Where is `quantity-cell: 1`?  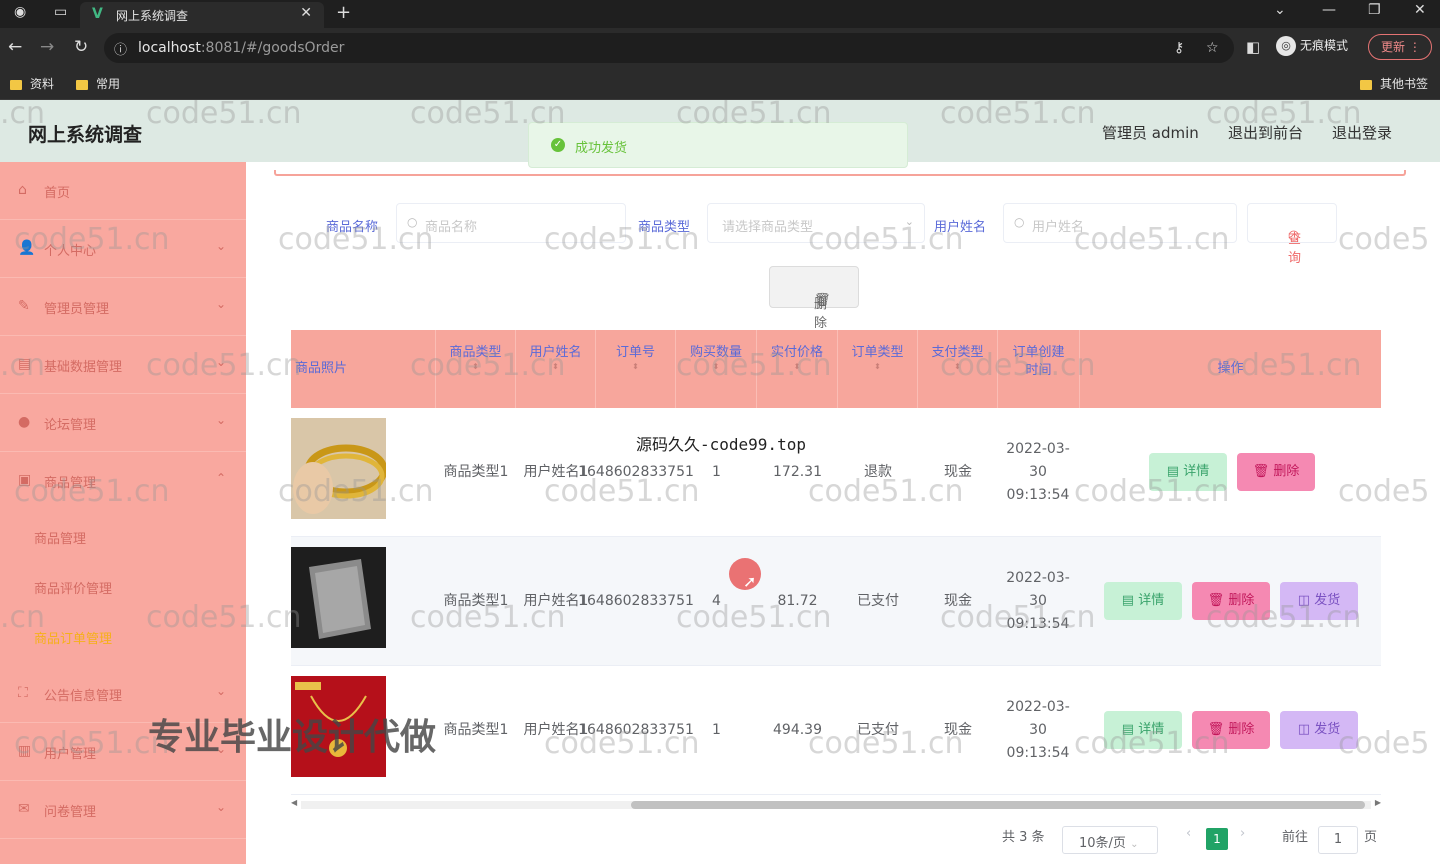
quantity-cell: 1 is located at coordinates (716, 472).